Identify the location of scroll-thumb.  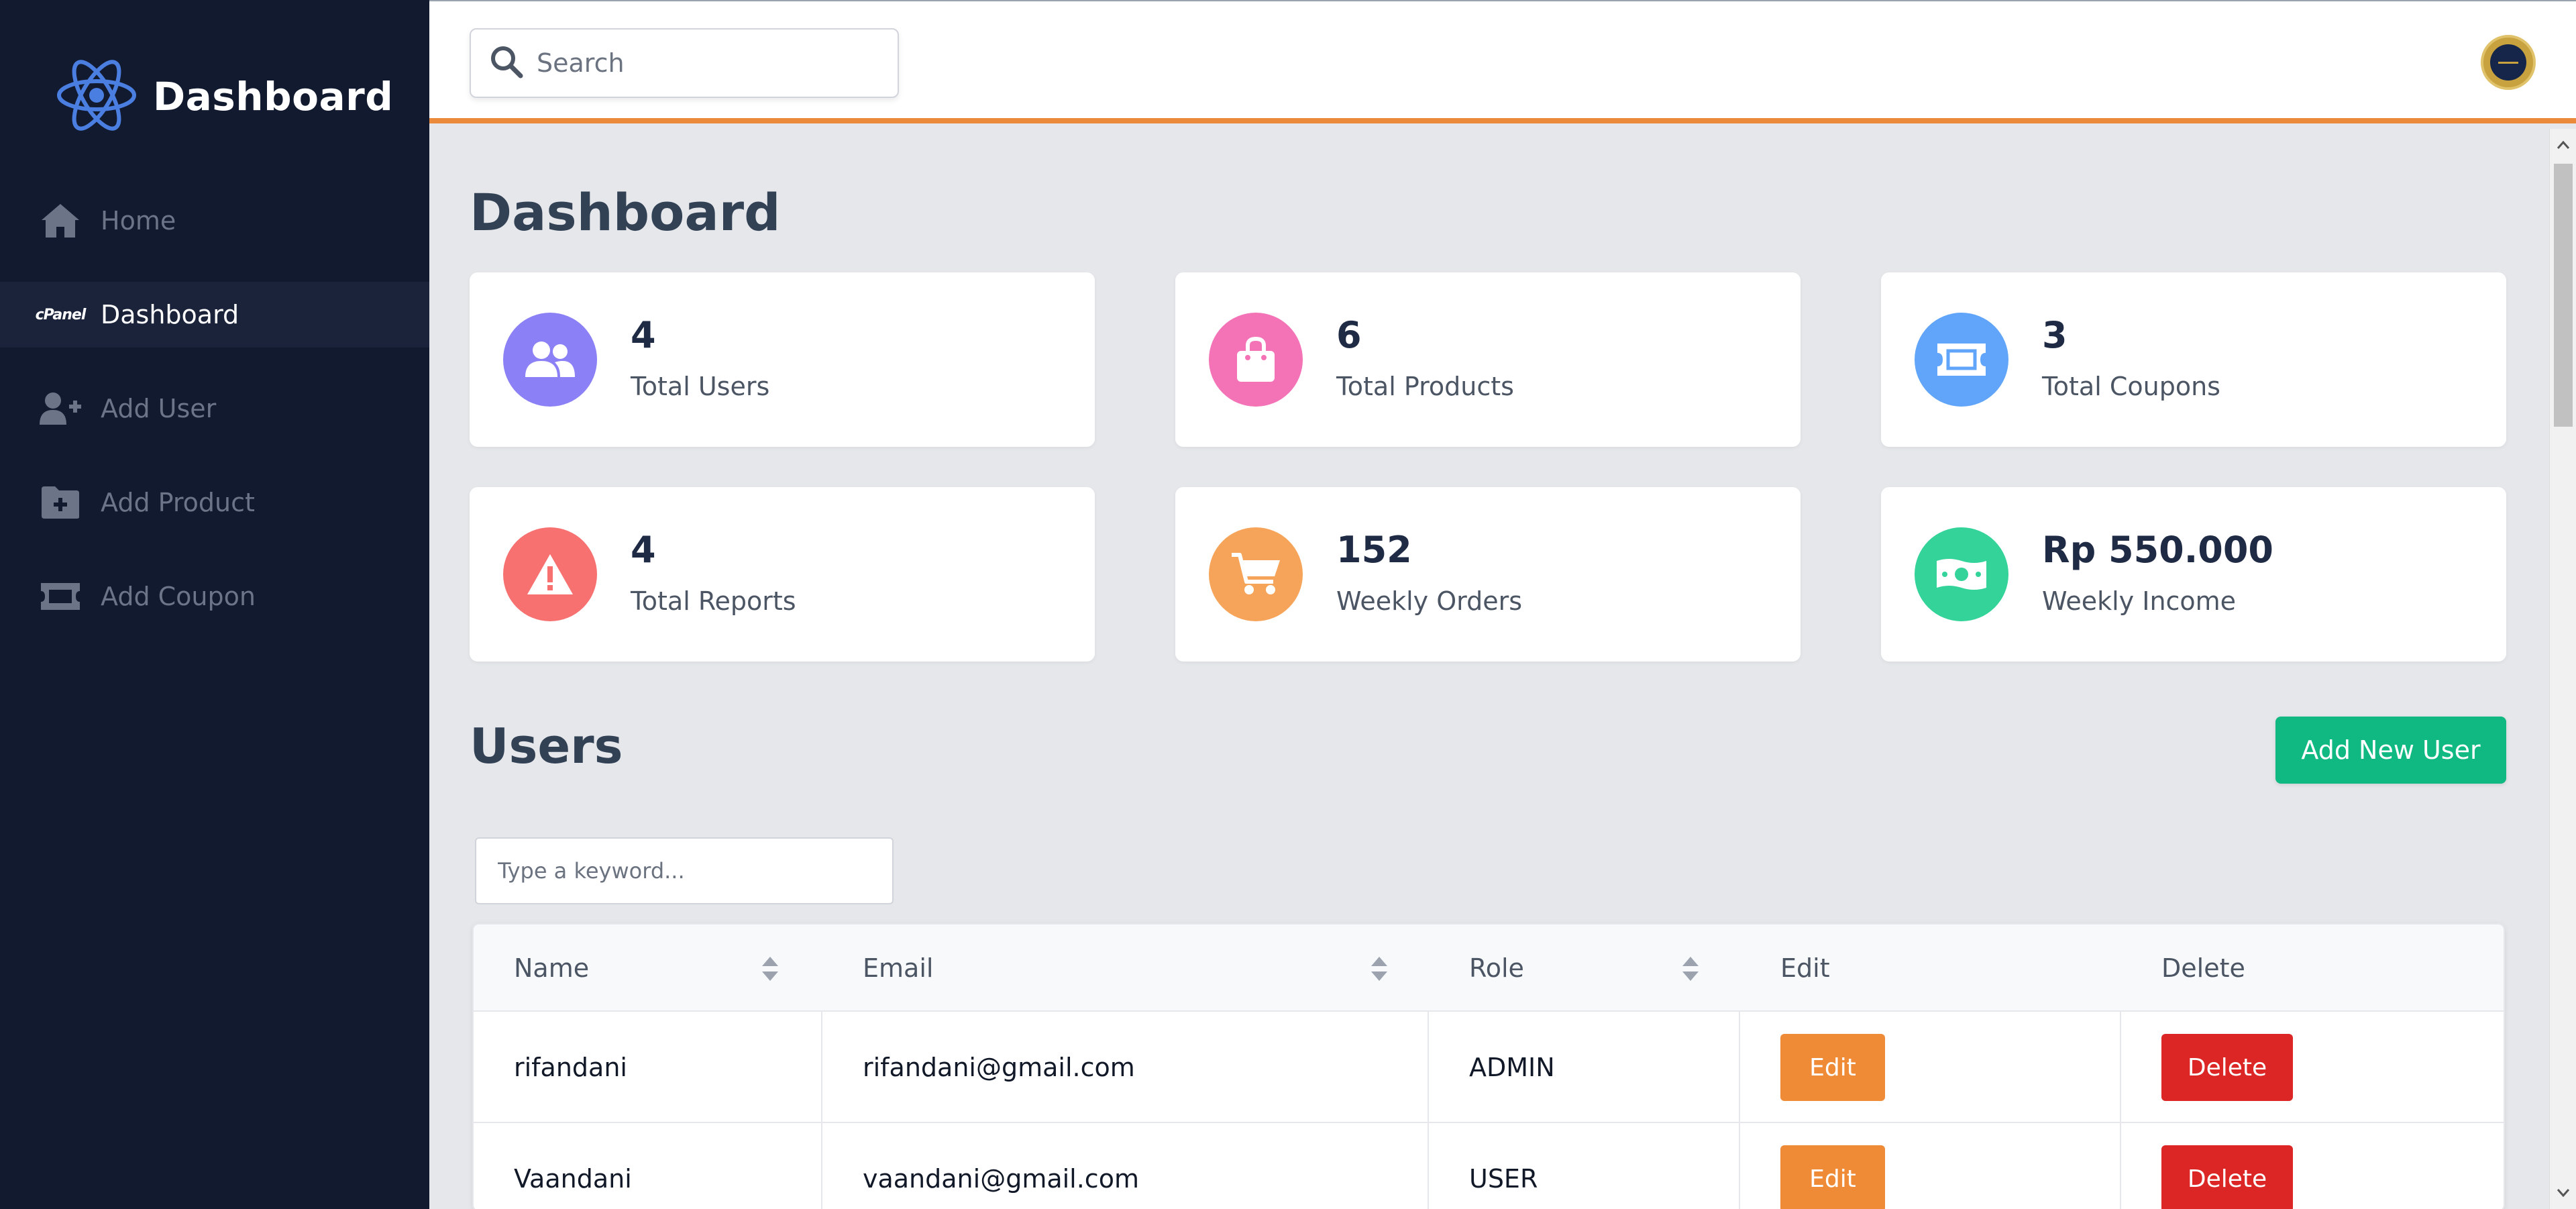
(2563, 295).